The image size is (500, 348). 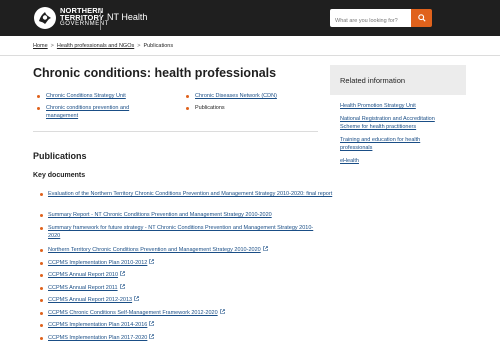 What do you see at coordinates (127, 17) in the screenshot?
I see `site-name: NT Health` at bounding box center [127, 17].